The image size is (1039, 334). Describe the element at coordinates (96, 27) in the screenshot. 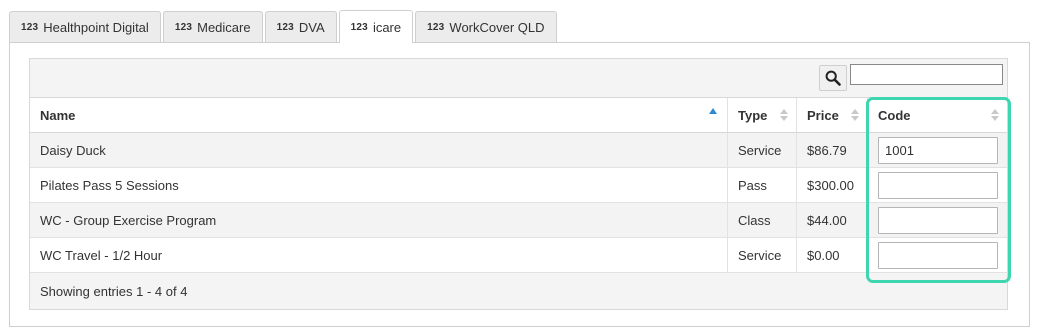

I see `tab-label: Healthpoint Digital` at that location.